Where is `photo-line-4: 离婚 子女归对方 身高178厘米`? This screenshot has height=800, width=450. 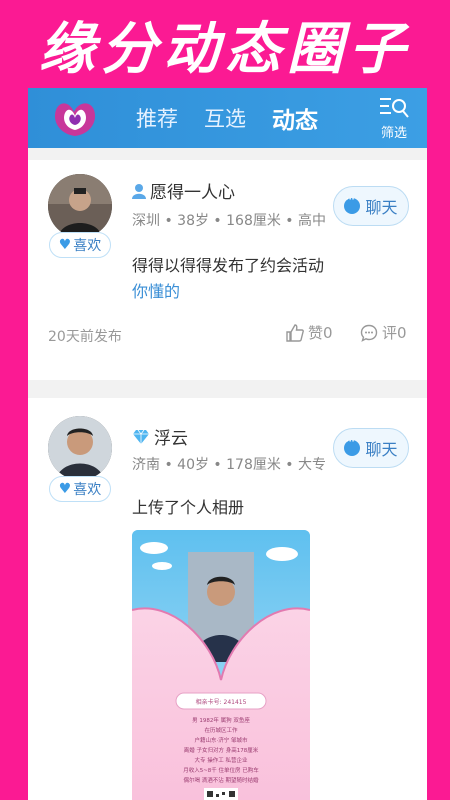
photo-line-4: 离婚 子女归对方 身高178厘米 is located at coordinates (221, 750).